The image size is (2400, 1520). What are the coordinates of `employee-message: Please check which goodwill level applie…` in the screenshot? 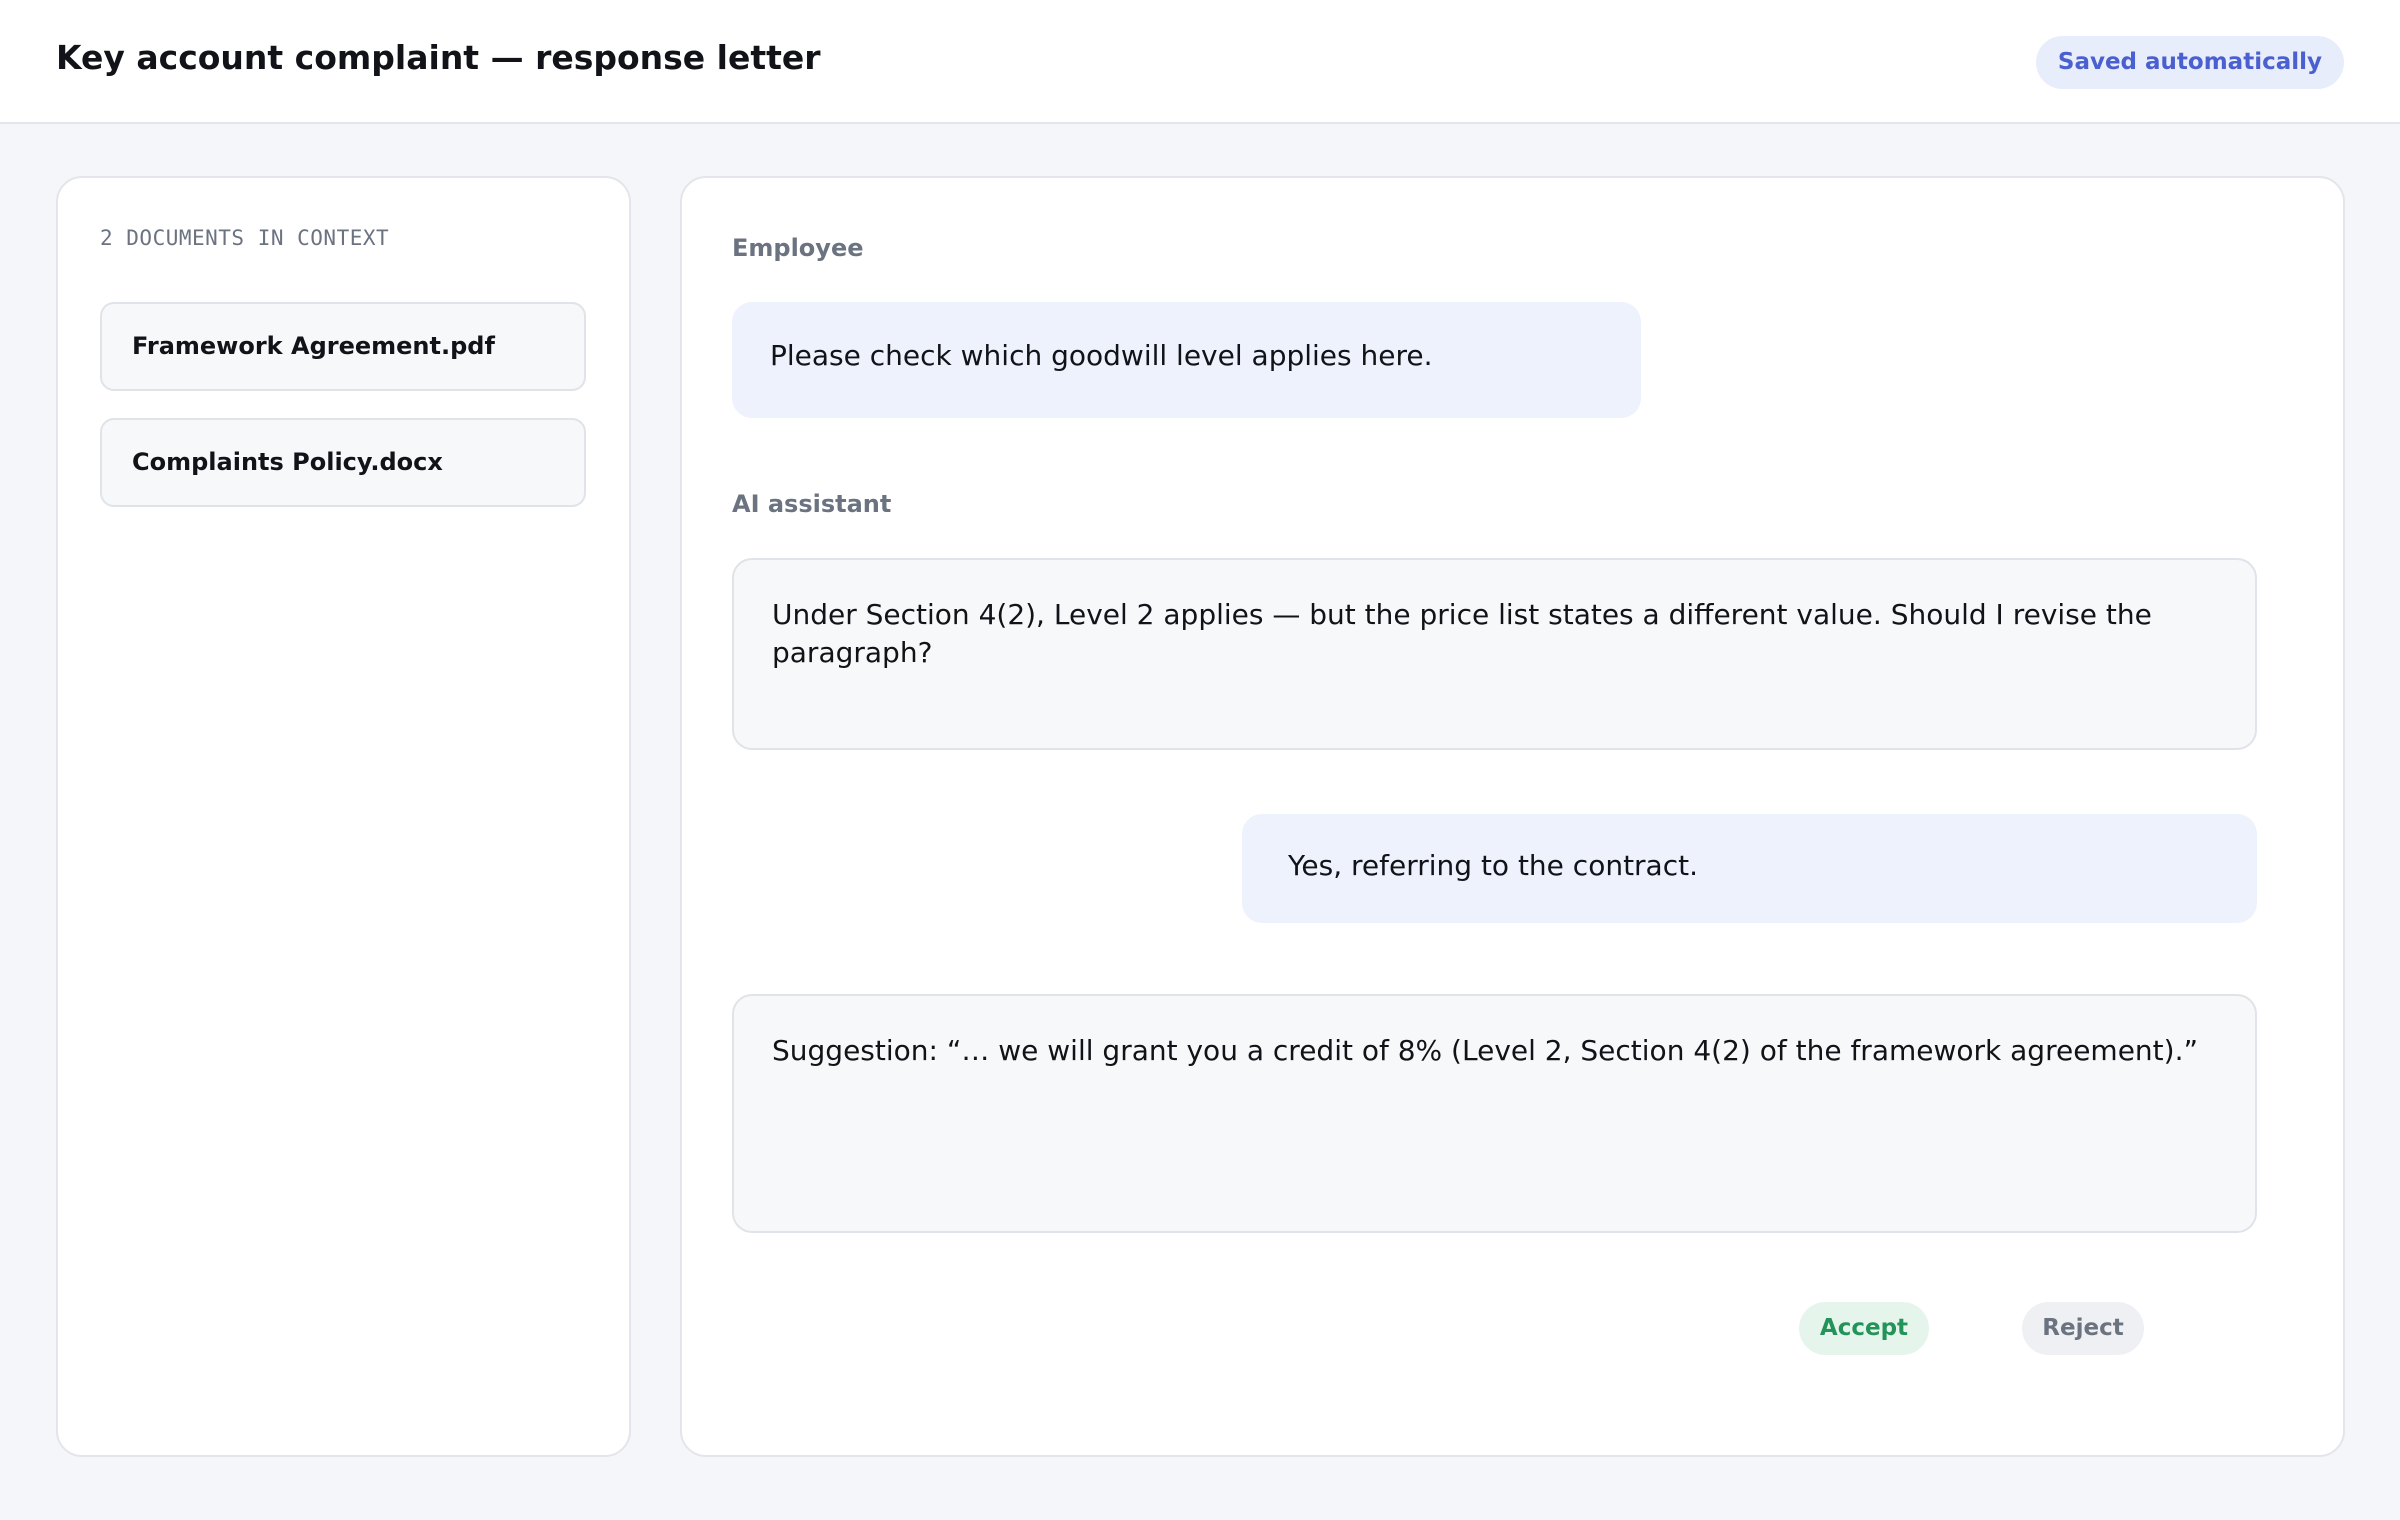 It's located at (1186, 360).